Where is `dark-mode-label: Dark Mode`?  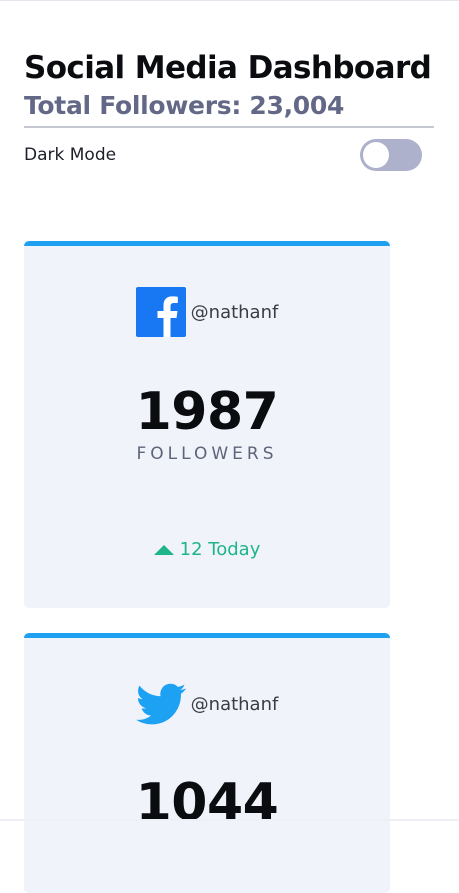
dark-mode-label: Dark Mode is located at coordinates (70, 155).